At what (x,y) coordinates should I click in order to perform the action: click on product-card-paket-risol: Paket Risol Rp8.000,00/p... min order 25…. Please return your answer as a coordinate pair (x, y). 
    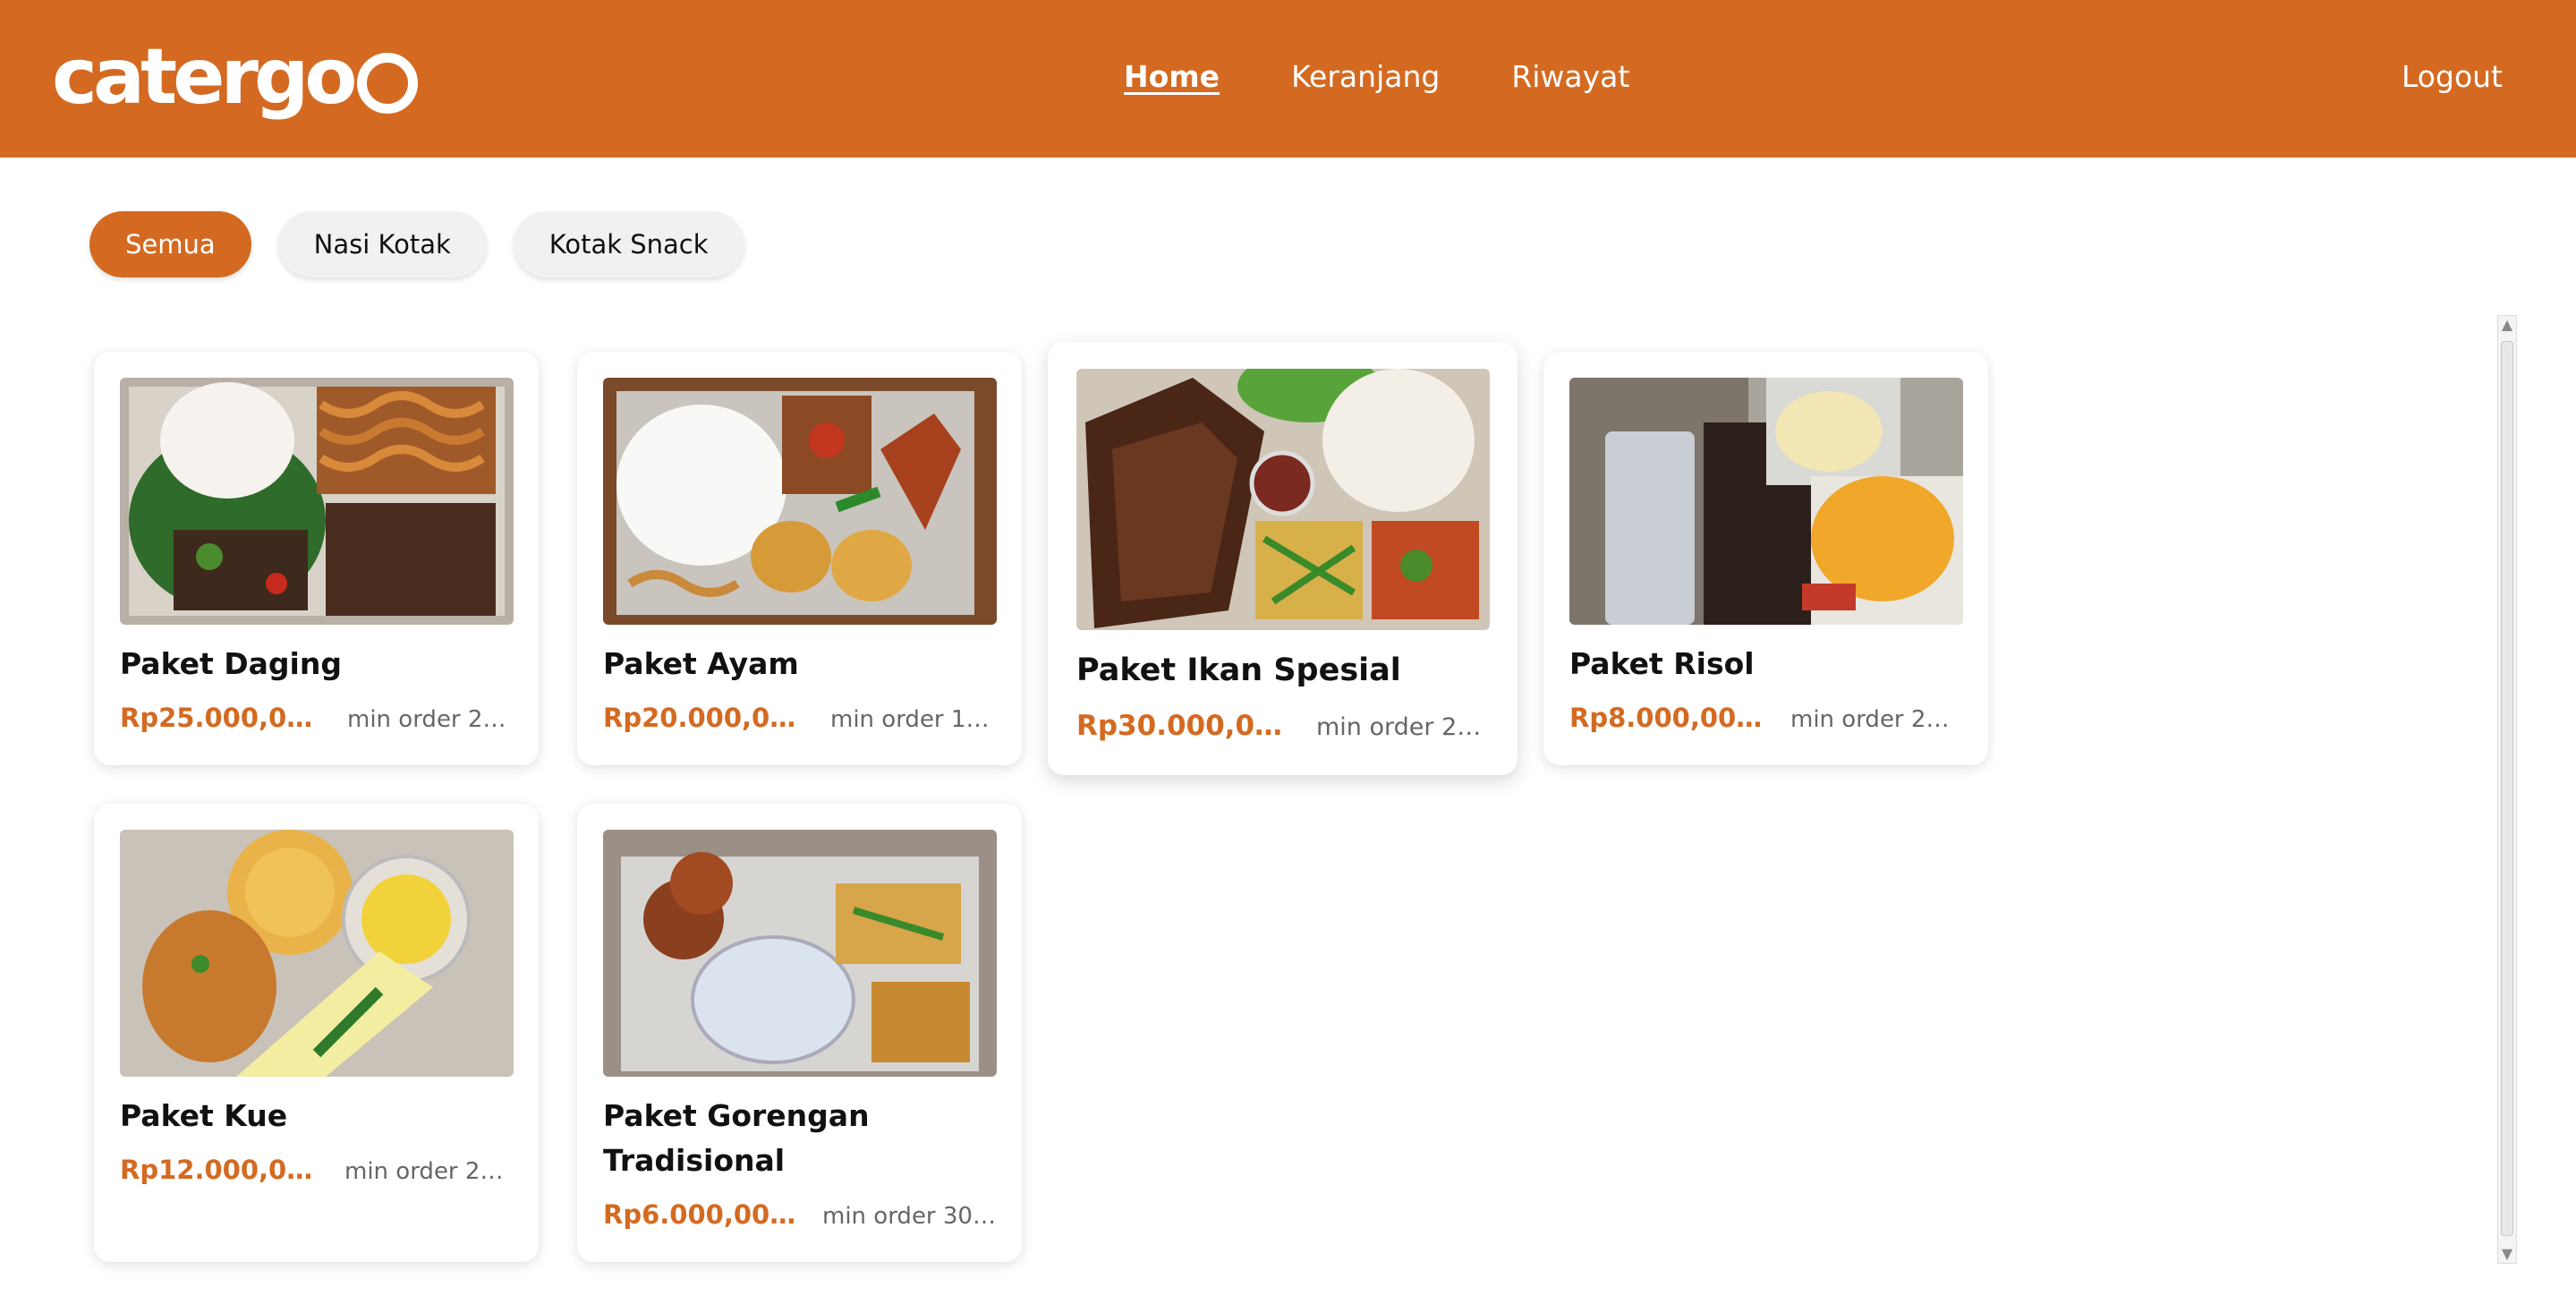
    Looking at the image, I should click on (1765, 558).